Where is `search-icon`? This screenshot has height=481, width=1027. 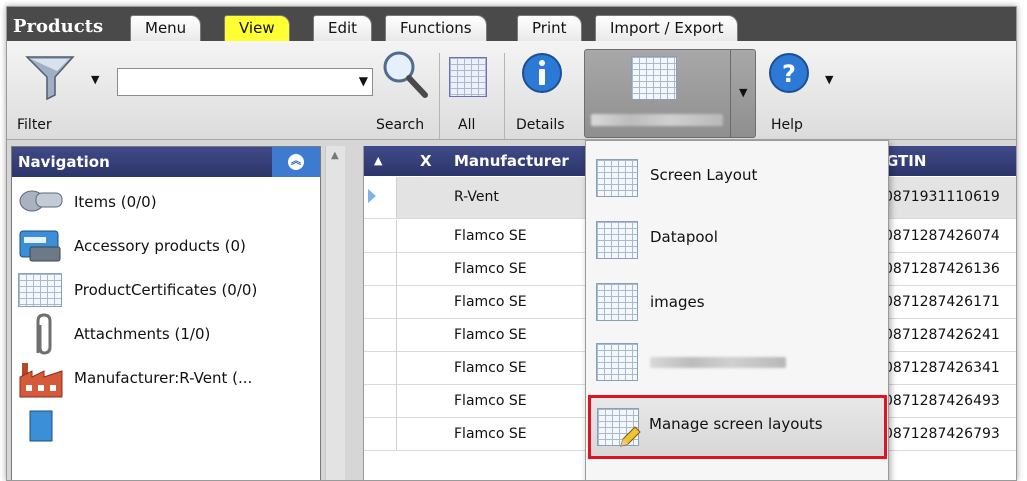
search-icon is located at coordinates (405, 74).